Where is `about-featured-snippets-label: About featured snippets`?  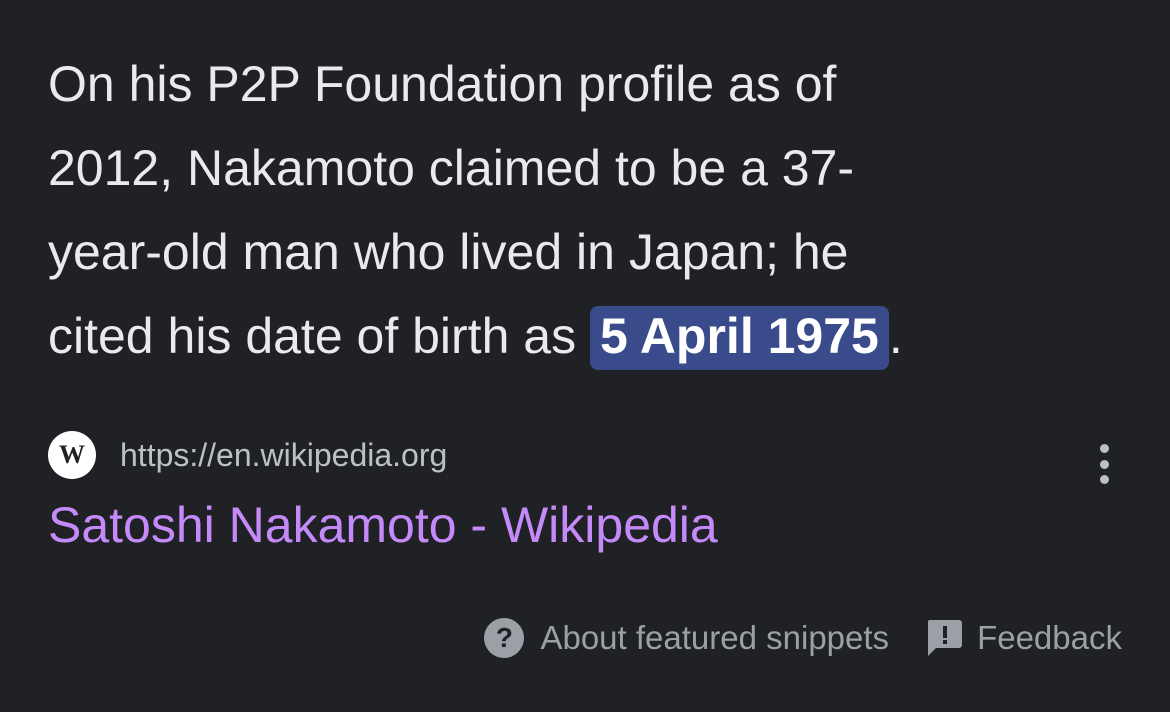
about-featured-snippets-label: About featured snippets is located at coordinates (715, 637).